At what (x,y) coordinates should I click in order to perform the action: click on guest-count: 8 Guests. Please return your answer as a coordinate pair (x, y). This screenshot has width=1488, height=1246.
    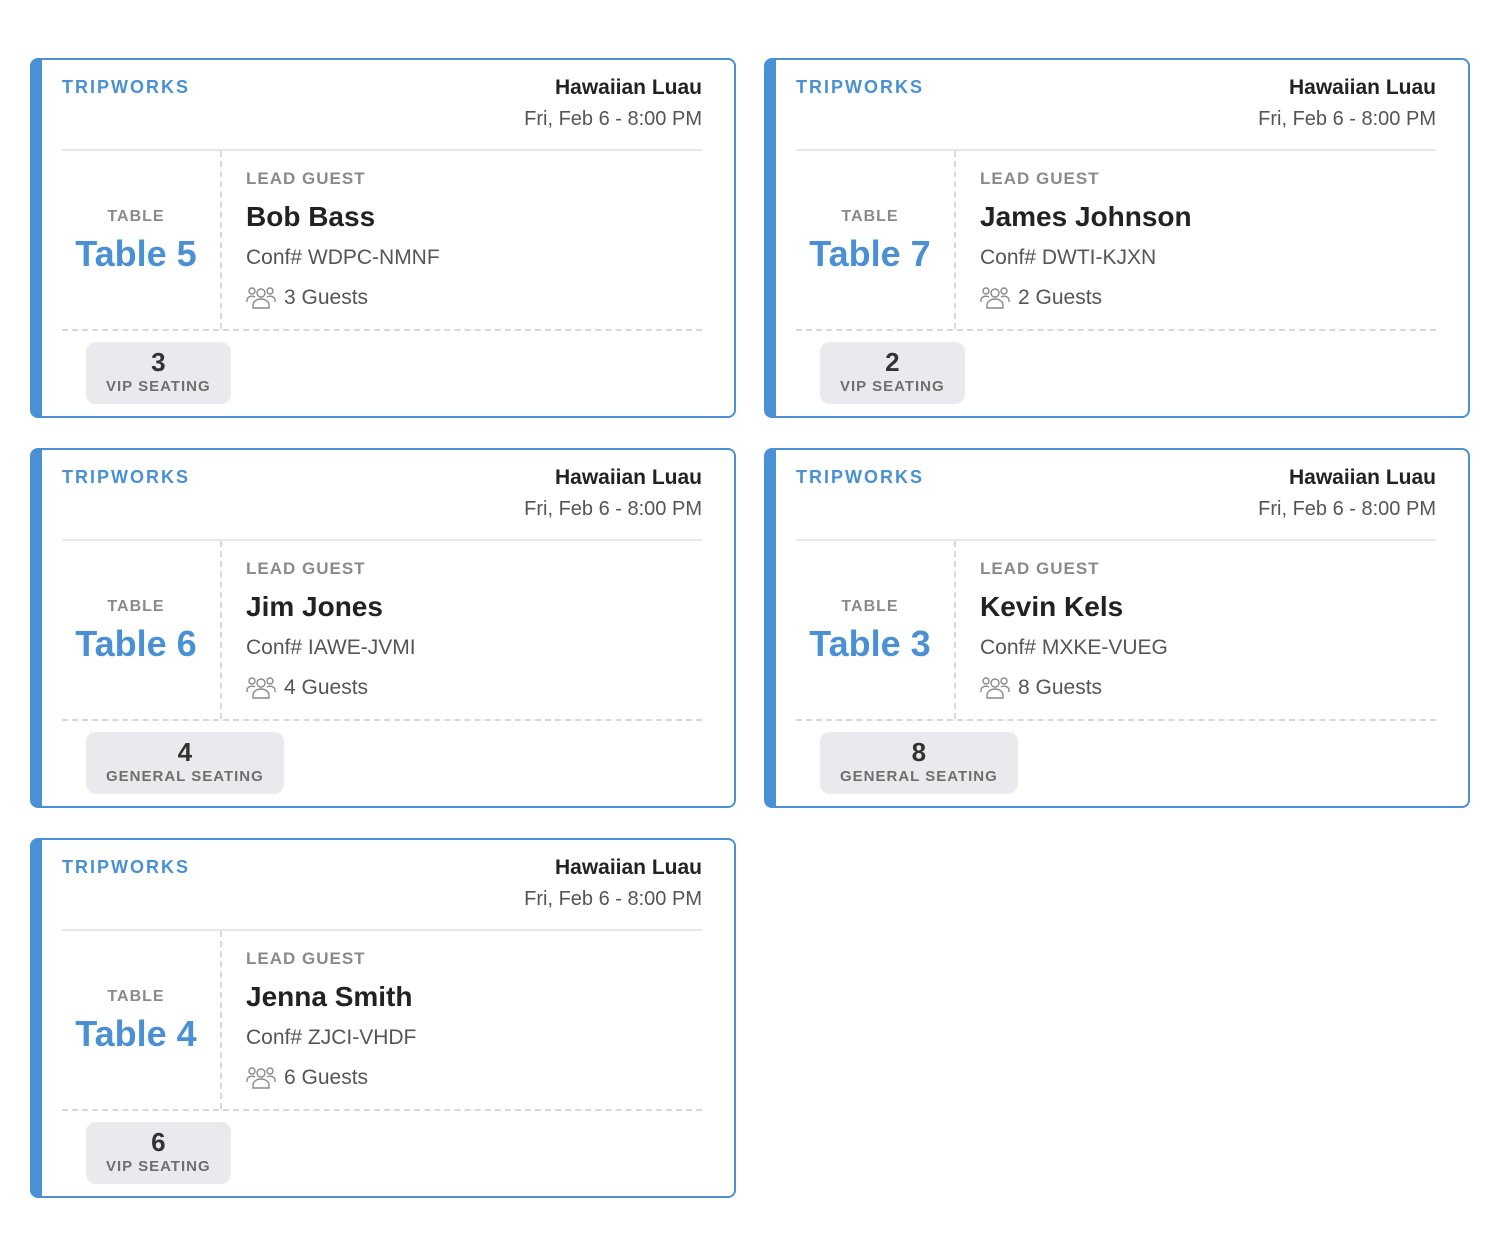
    Looking at the image, I should click on (1041, 688).